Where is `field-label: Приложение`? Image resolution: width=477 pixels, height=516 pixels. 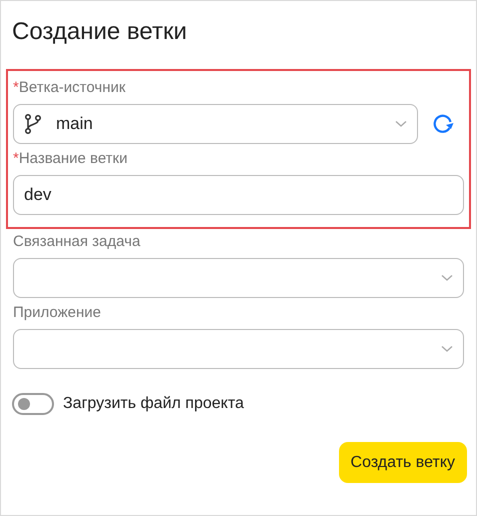
field-label: Приложение is located at coordinates (57, 312).